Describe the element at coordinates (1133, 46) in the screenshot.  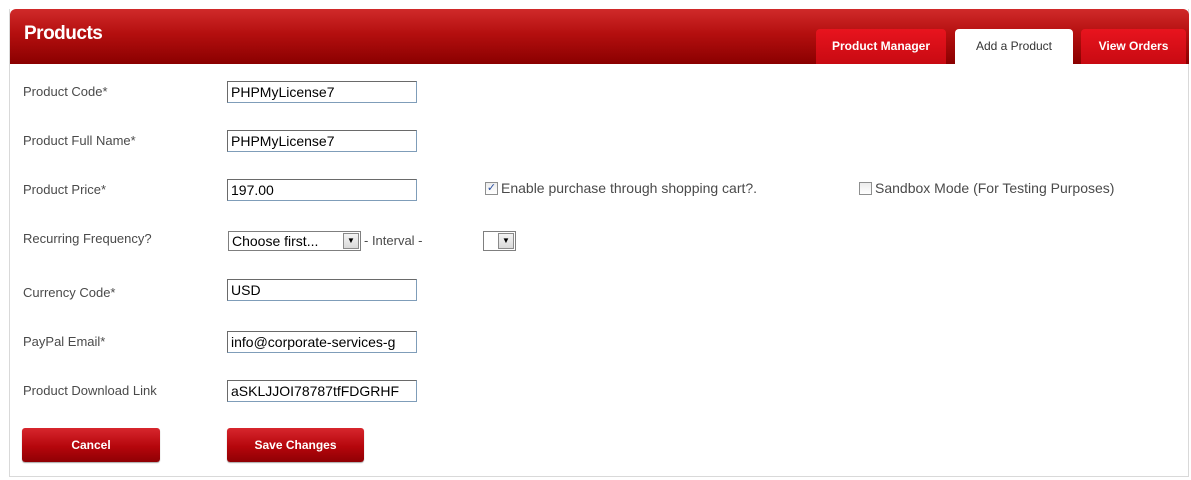
I see `tab-view-orders: View Orders` at that location.